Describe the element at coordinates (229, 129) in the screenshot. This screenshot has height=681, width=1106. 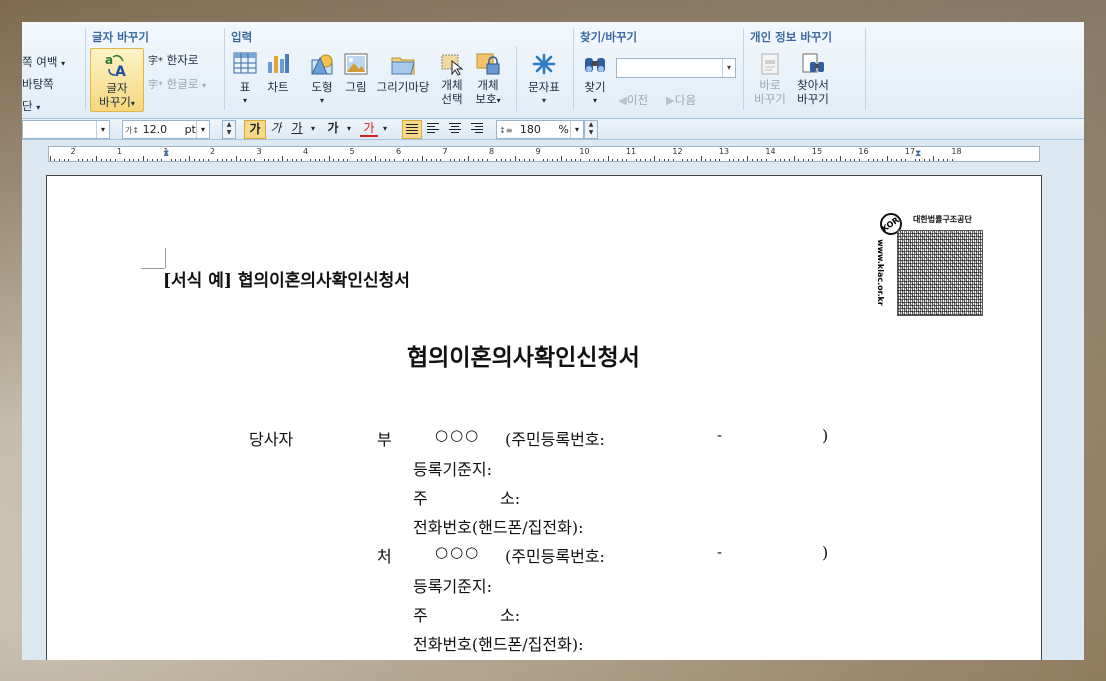
I see `font-size-spinner: ▲ ▼` at that location.